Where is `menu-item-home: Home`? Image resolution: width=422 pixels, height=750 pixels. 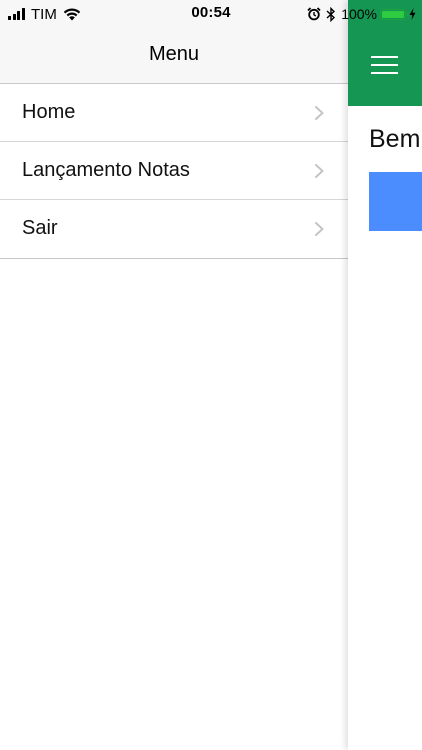
menu-item-home: Home is located at coordinates (174, 113).